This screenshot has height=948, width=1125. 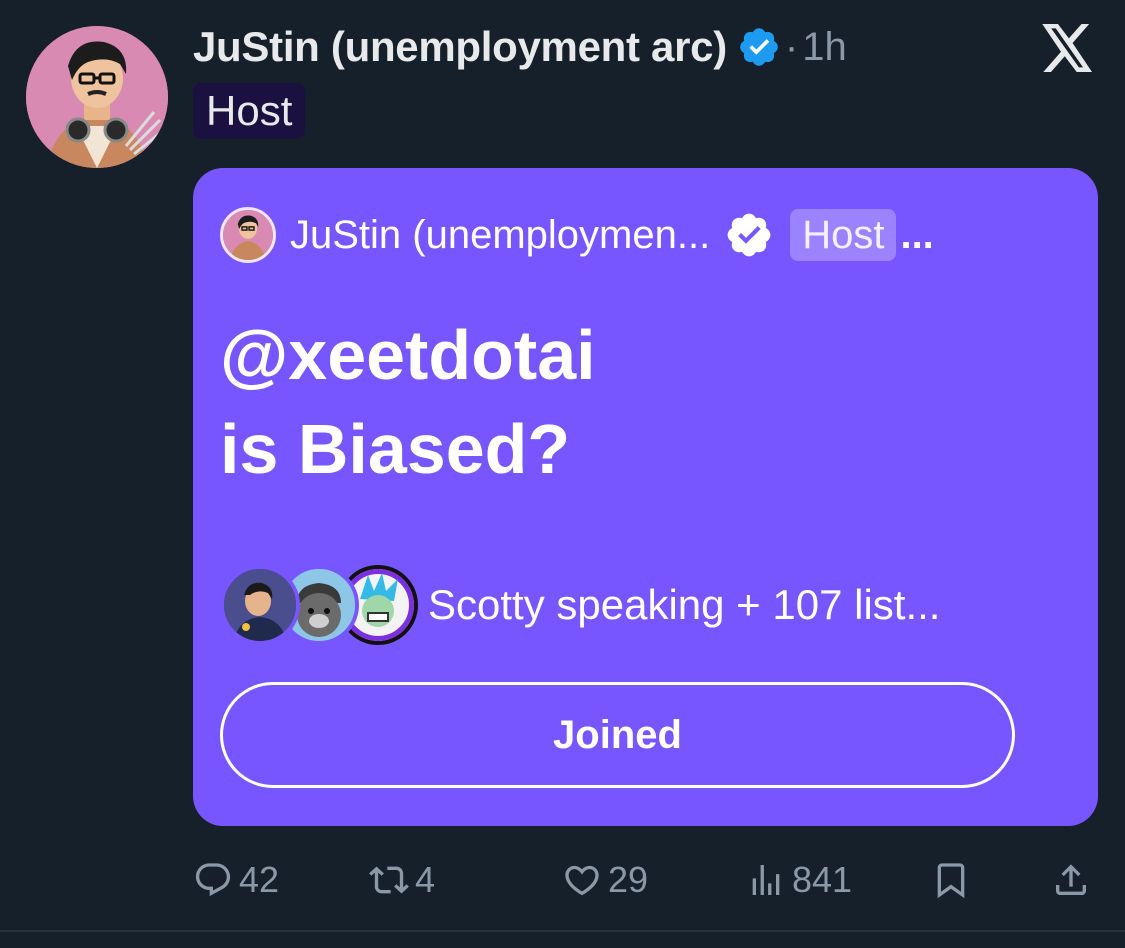 What do you see at coordinates (319, 605) in the screenshot?
I see `participant-avatars` at bounding box center [319, 605].